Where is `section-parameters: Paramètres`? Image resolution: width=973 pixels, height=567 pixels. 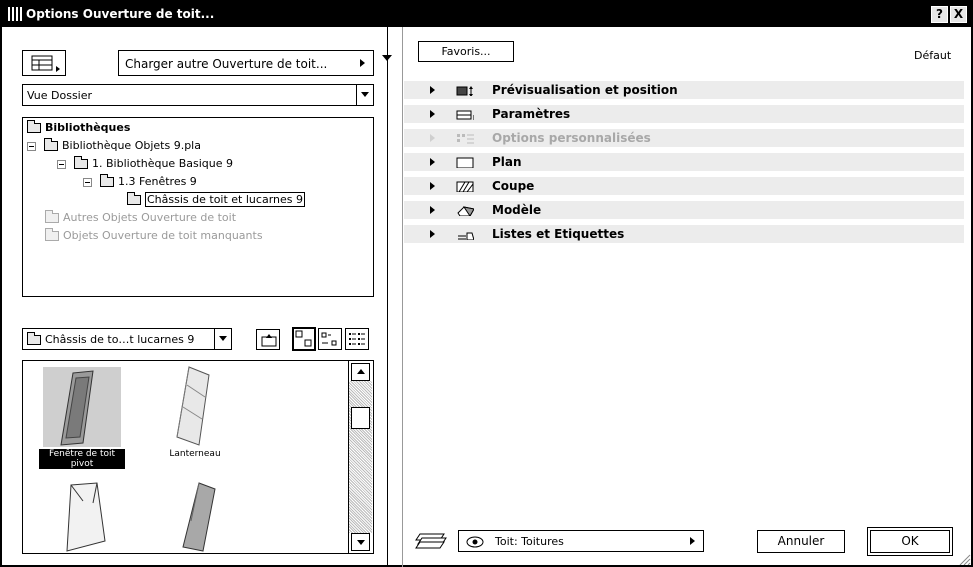 section-parameters: Paramètres is located at coordinates (684, 114).